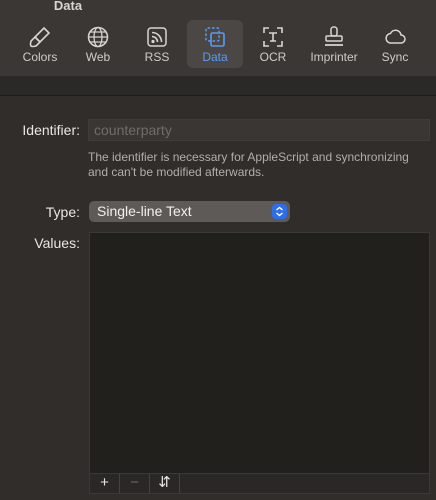 The image size is (436, 500). What do you see at coordinates (98, 37) in the screenshot?
I see `globe-icon` at bounding box center [98, 37].